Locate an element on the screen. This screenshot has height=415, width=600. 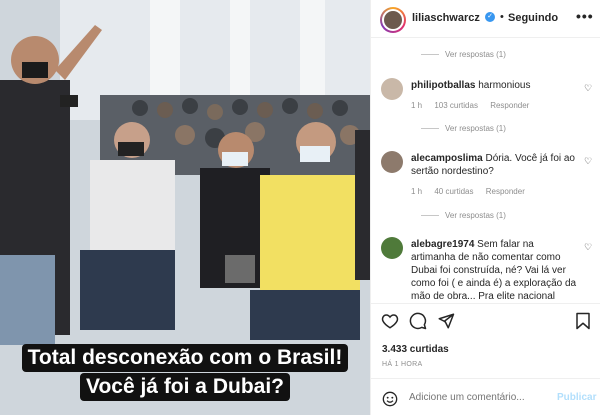
comment-text: philipotballas harmonious is located at coordinates (496, 85).